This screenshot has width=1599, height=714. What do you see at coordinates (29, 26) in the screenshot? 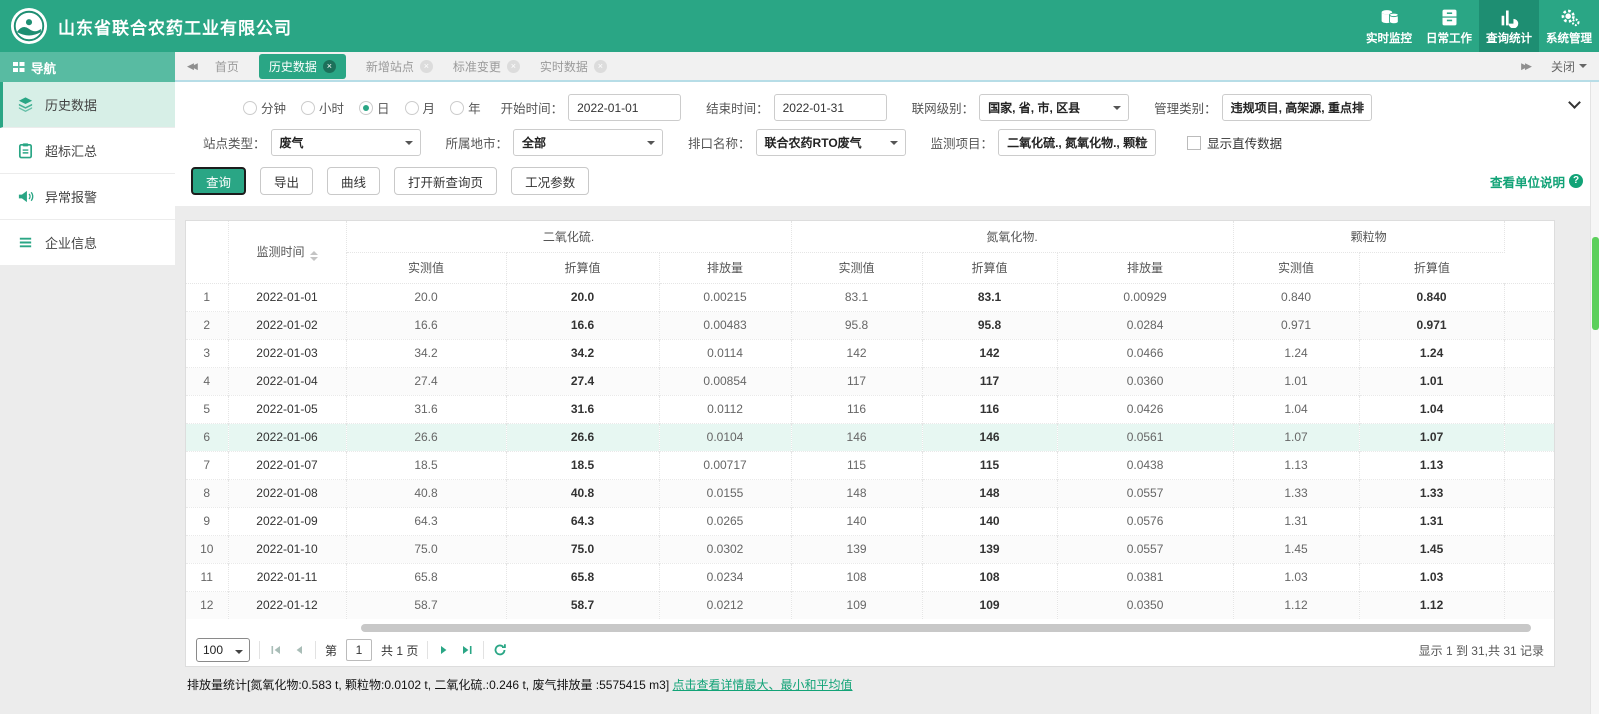
I see `company-logo-icon` at bounding box center [29, 26].